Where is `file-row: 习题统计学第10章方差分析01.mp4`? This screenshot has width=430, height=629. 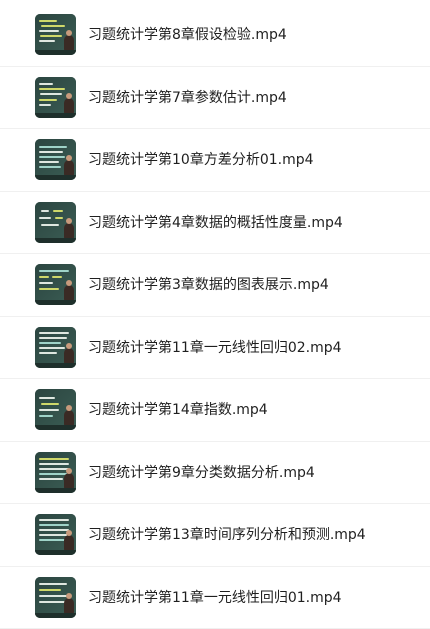 file-row: 习题统计学第10章方差分析01.mp4 is located at coordinates (215, 160).